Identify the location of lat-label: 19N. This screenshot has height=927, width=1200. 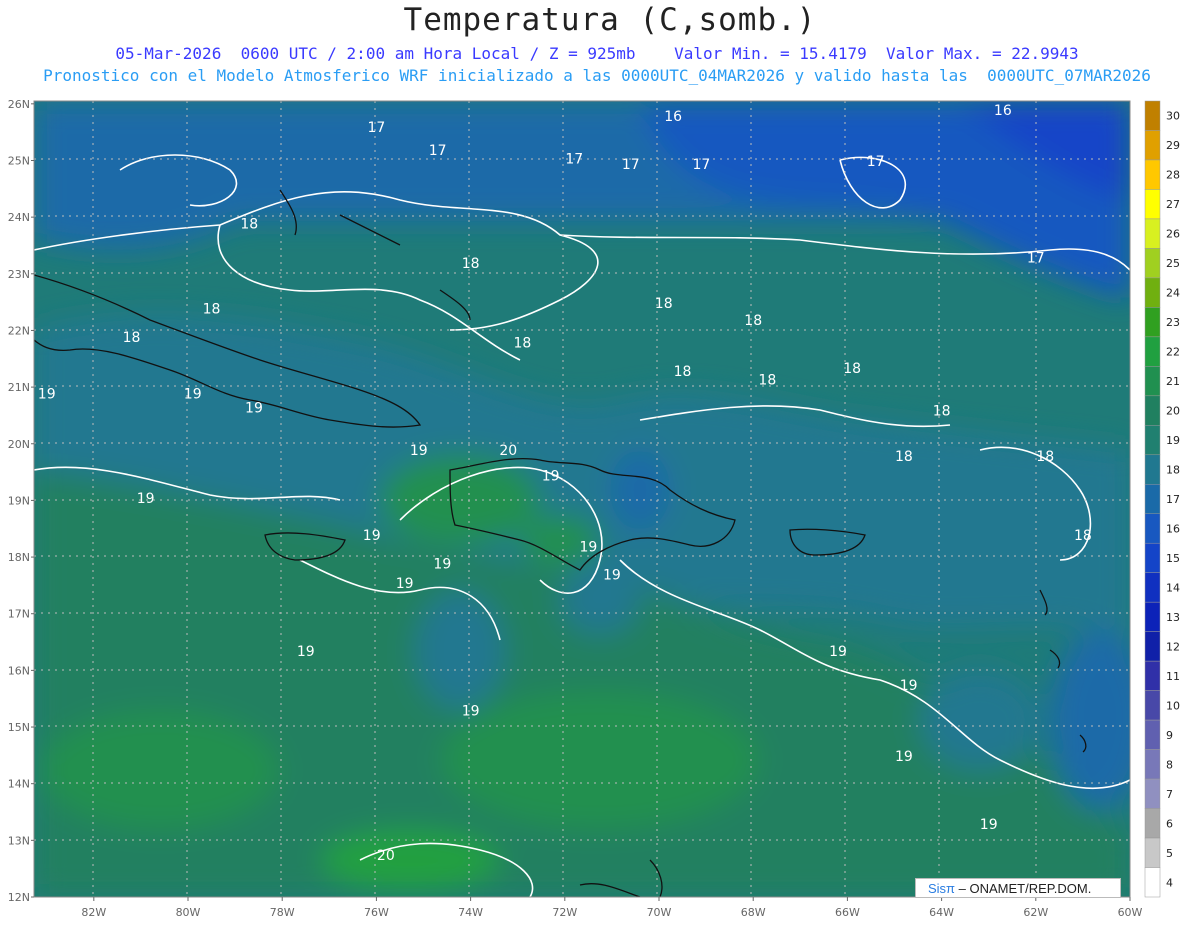
(19, 500).